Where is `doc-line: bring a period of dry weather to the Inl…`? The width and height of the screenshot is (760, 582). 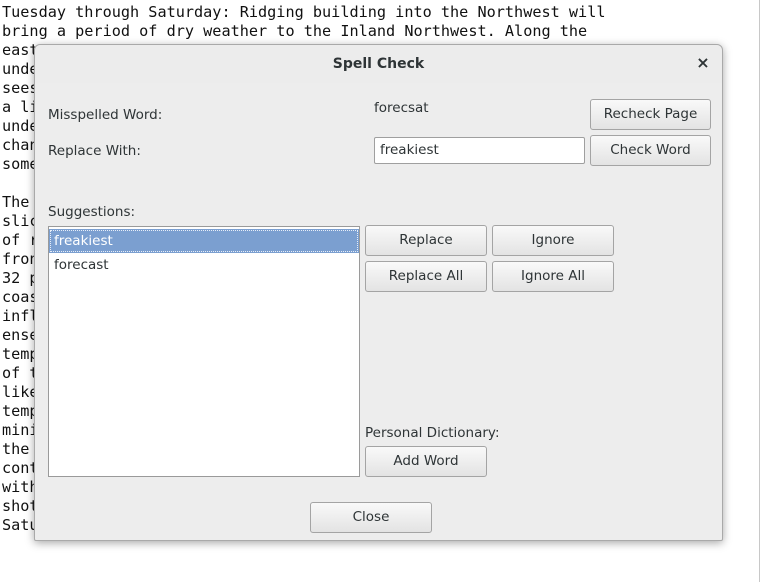
doc-line: bring a period of dry weather to the Inl… is located at coordinates (295, 31).